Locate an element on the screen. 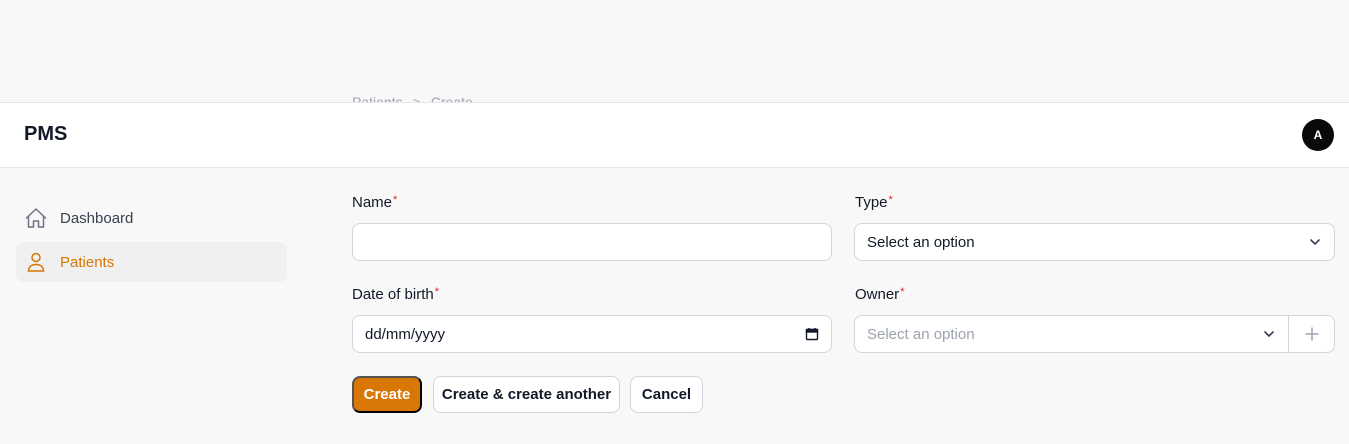 The width and height of the screenshot is (1349, 444). dob-label: Date of birth* is located at coordinates (395, 294).